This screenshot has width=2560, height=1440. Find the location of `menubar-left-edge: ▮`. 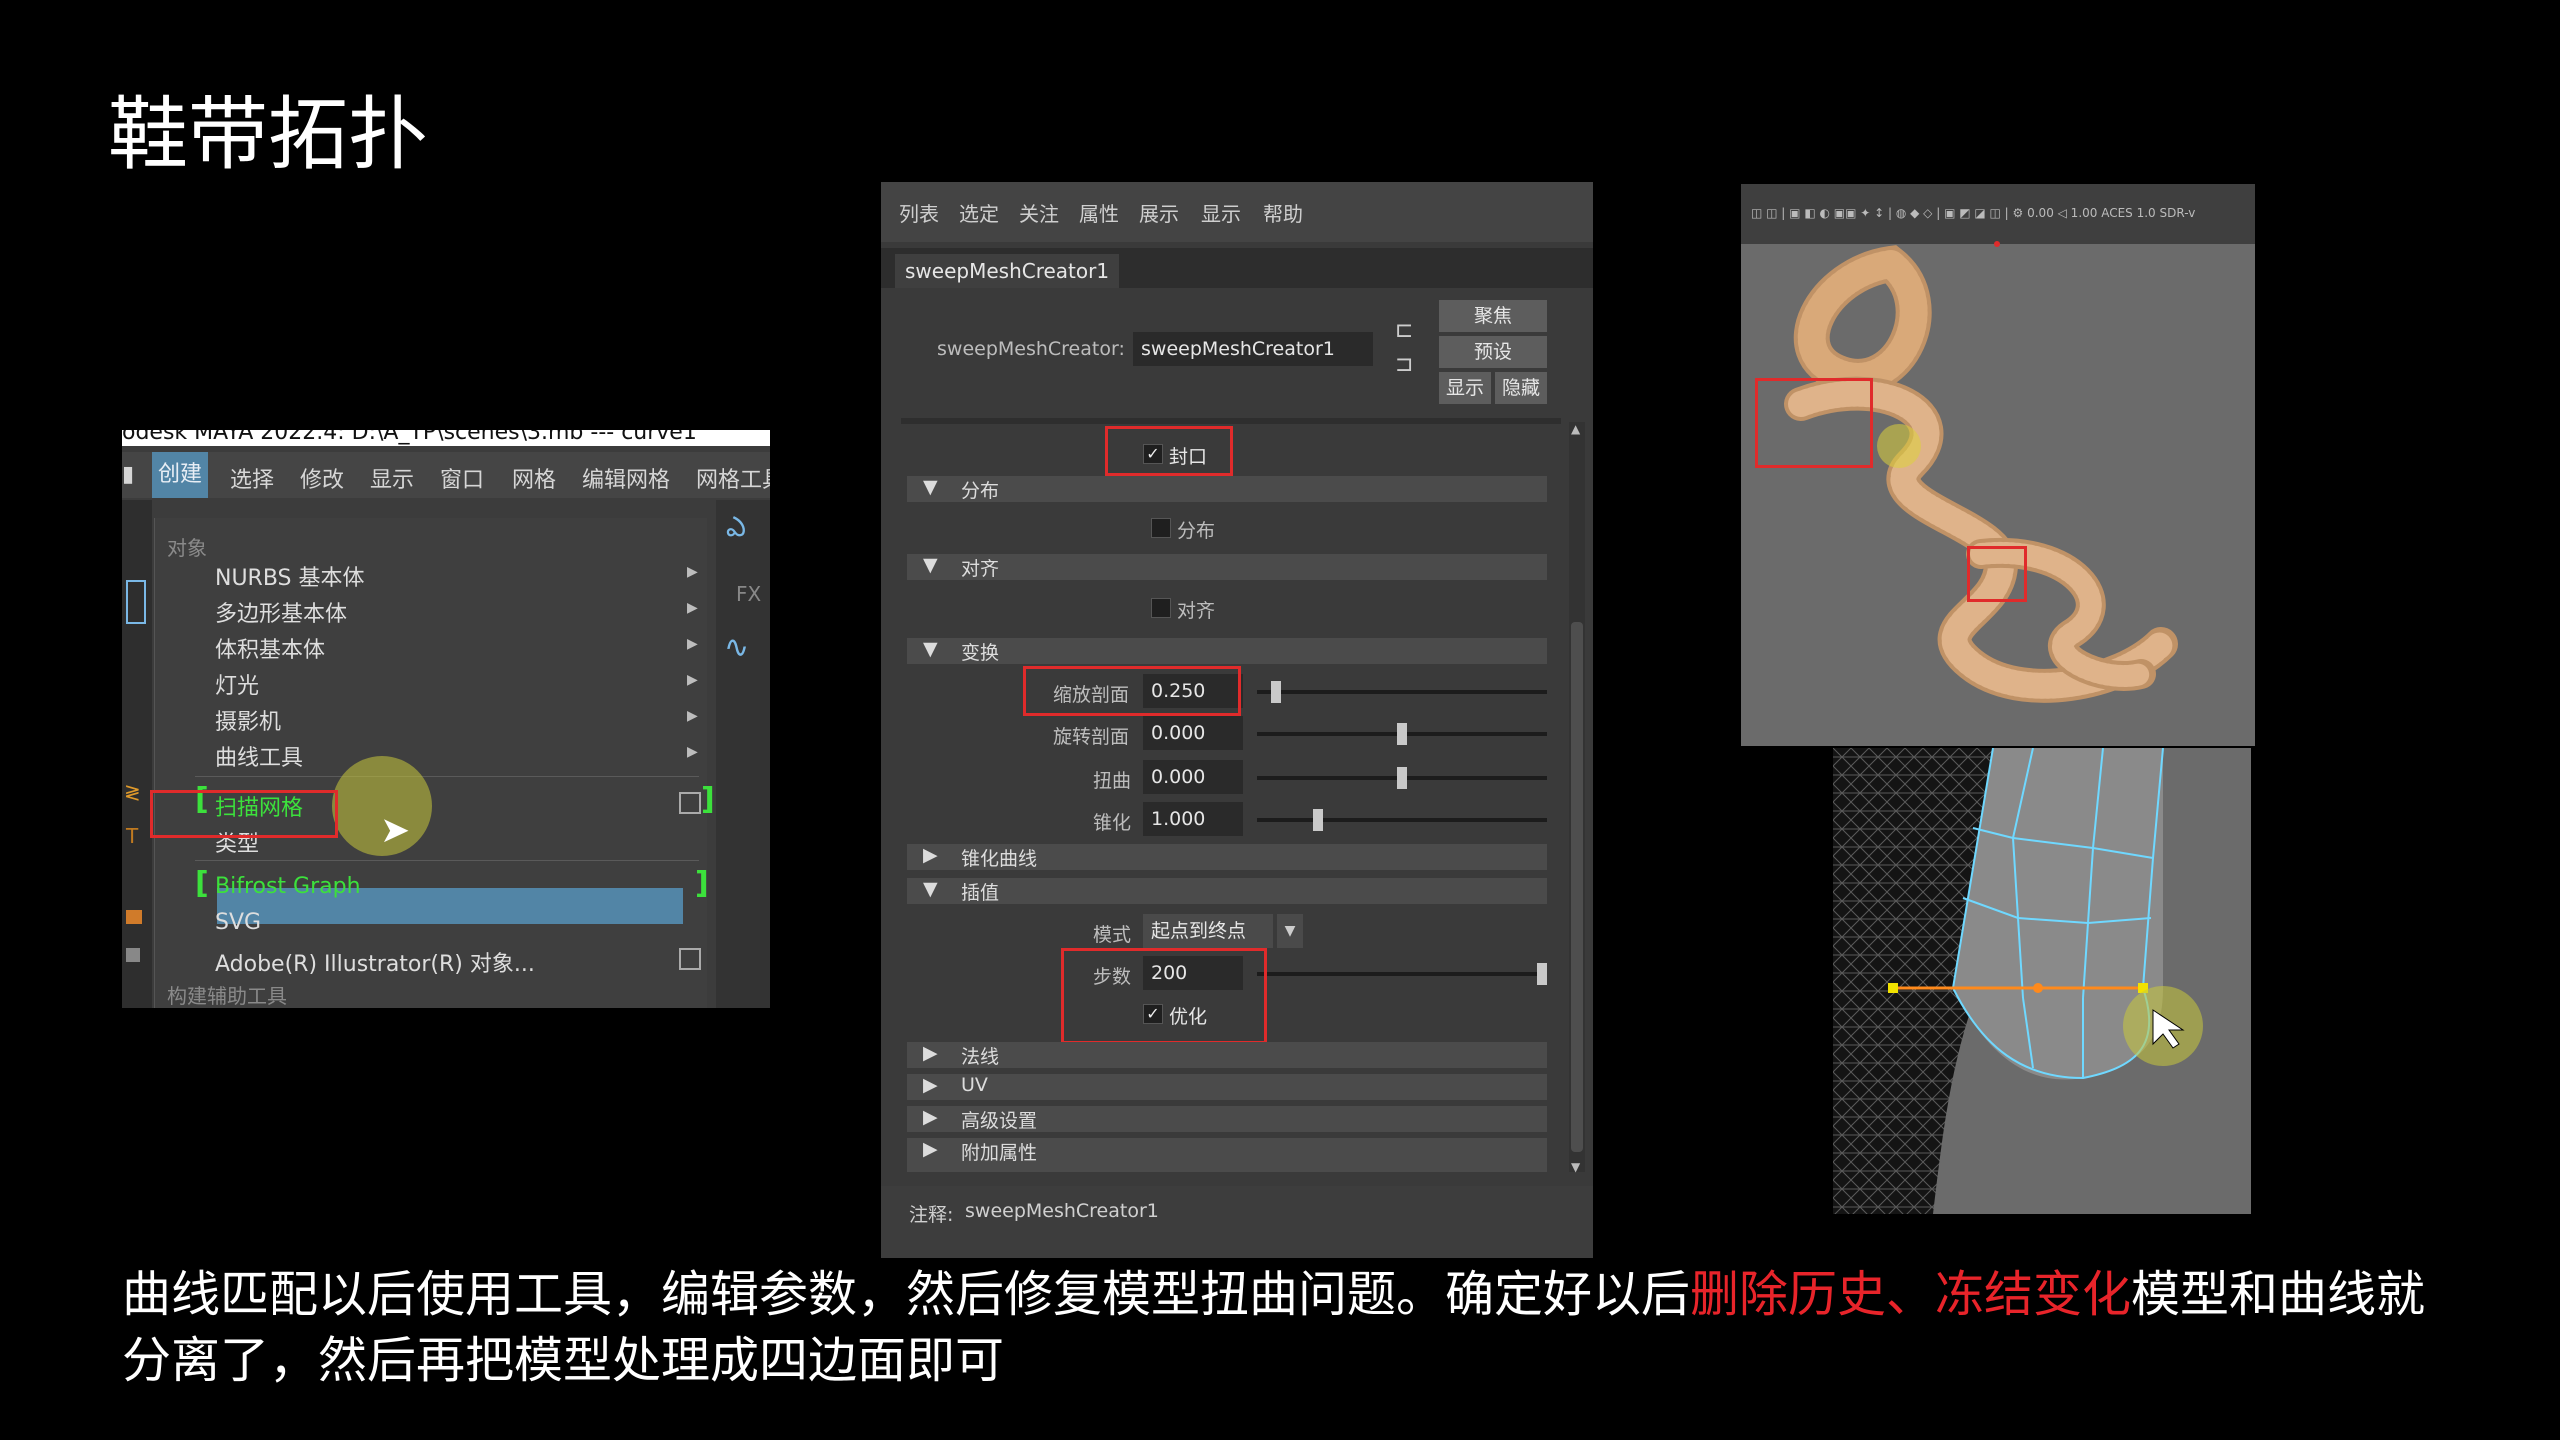

menubar-left-edge: ▮ is located at coordinates (128, 474).